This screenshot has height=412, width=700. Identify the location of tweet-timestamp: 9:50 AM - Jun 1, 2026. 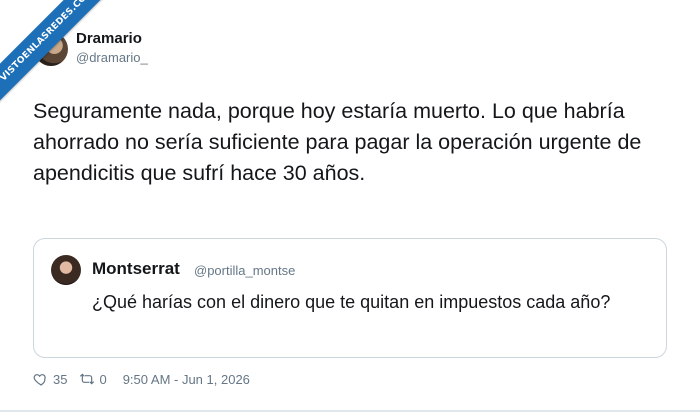
(186, 379).